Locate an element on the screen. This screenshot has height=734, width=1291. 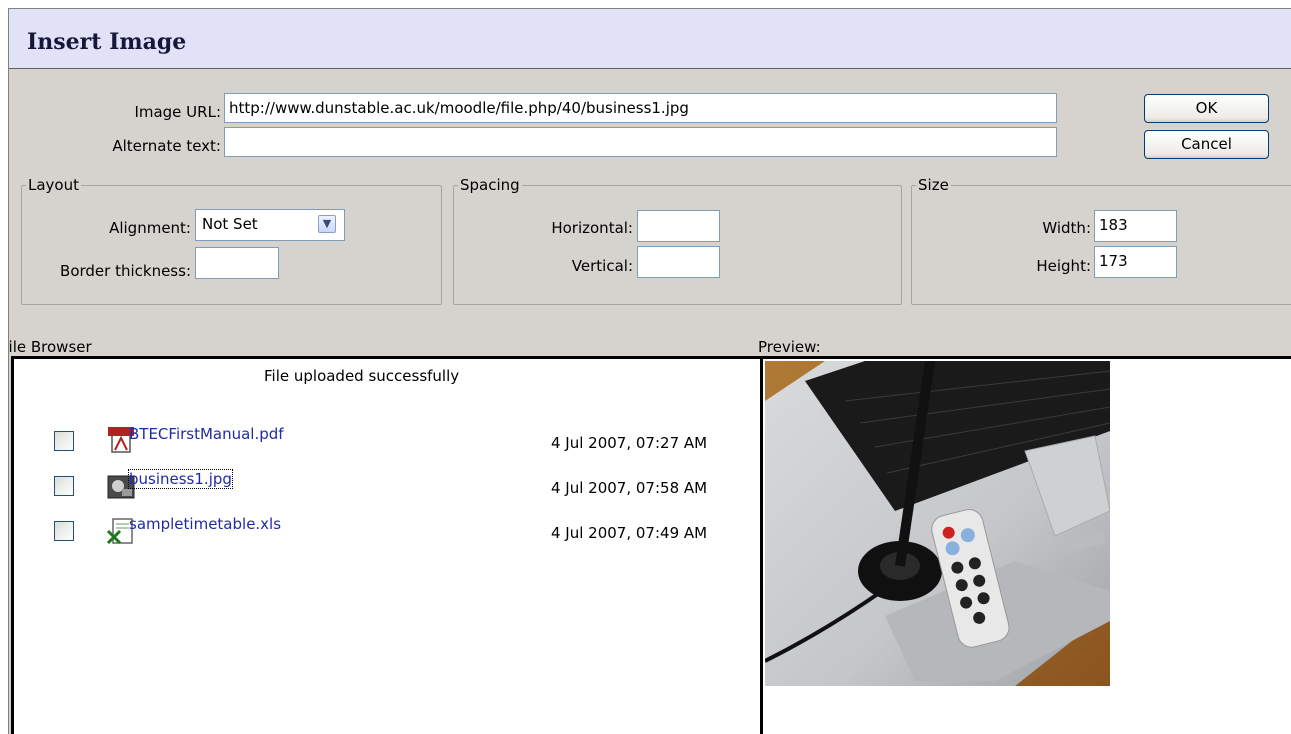
file-browser-label: File Browser is located at coordinates (50, 347).